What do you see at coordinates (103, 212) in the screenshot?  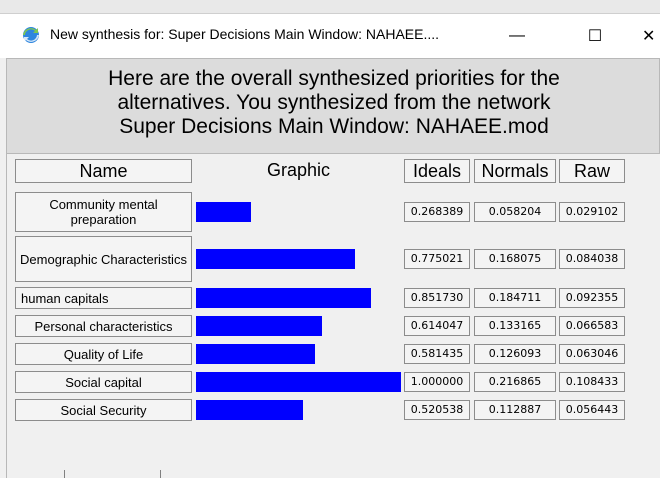 I see `alternative-name: Community mental preparation` at bounding box center [103, 212].